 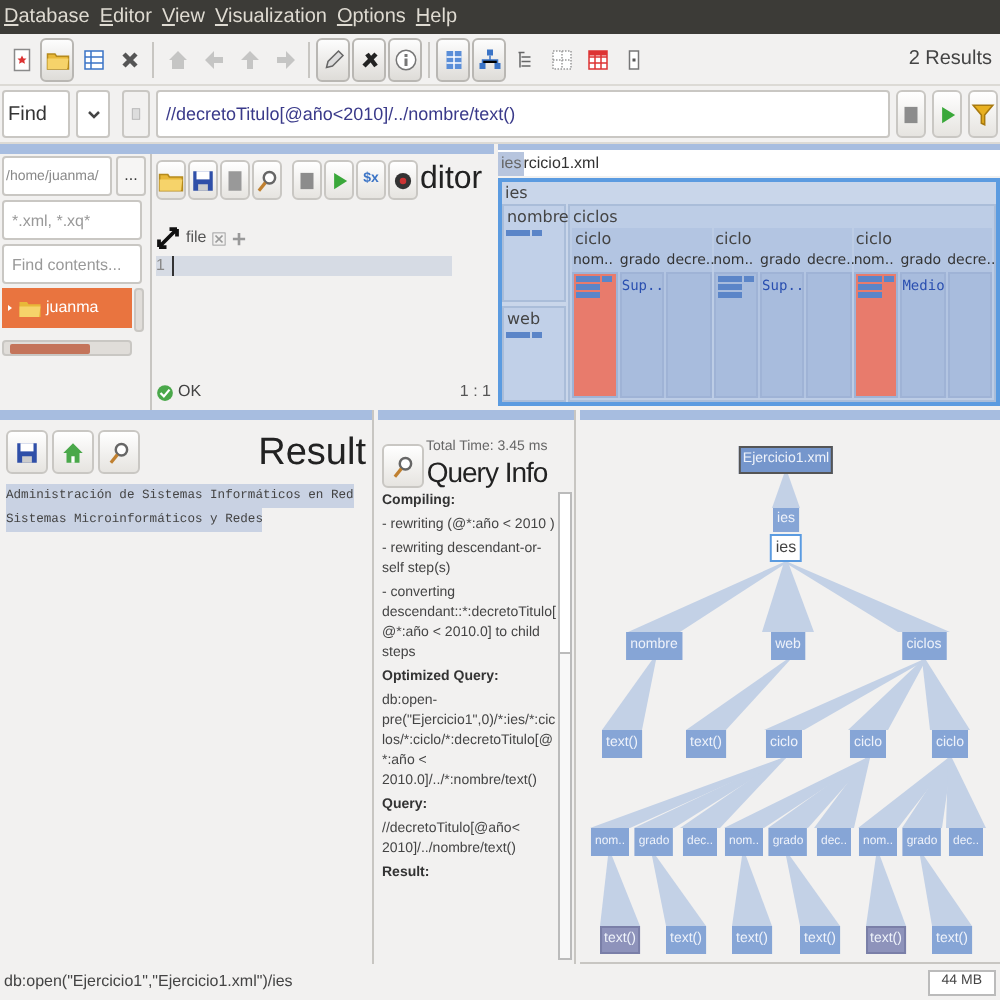 I want to click on menu-item: Options, so click(x=371, y=17).